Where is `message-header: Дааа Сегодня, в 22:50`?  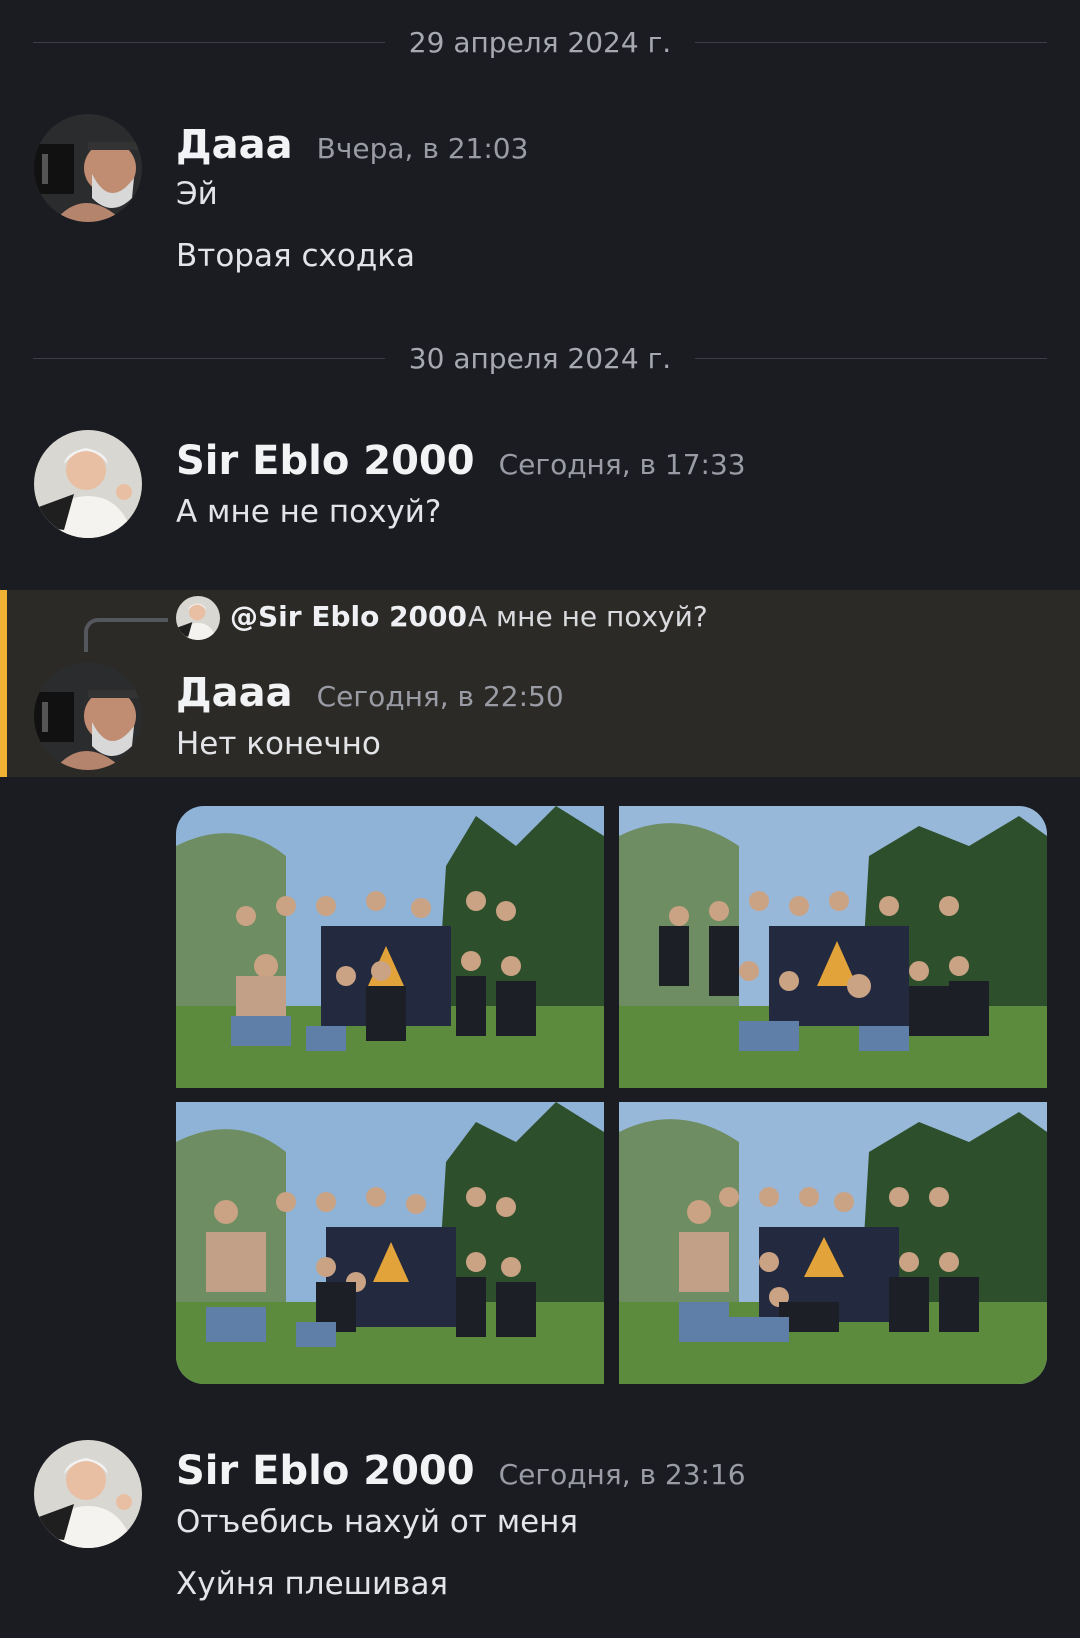
message-header: Дааа Сегодня, в 22:50 is located at coordinates (370, 693).